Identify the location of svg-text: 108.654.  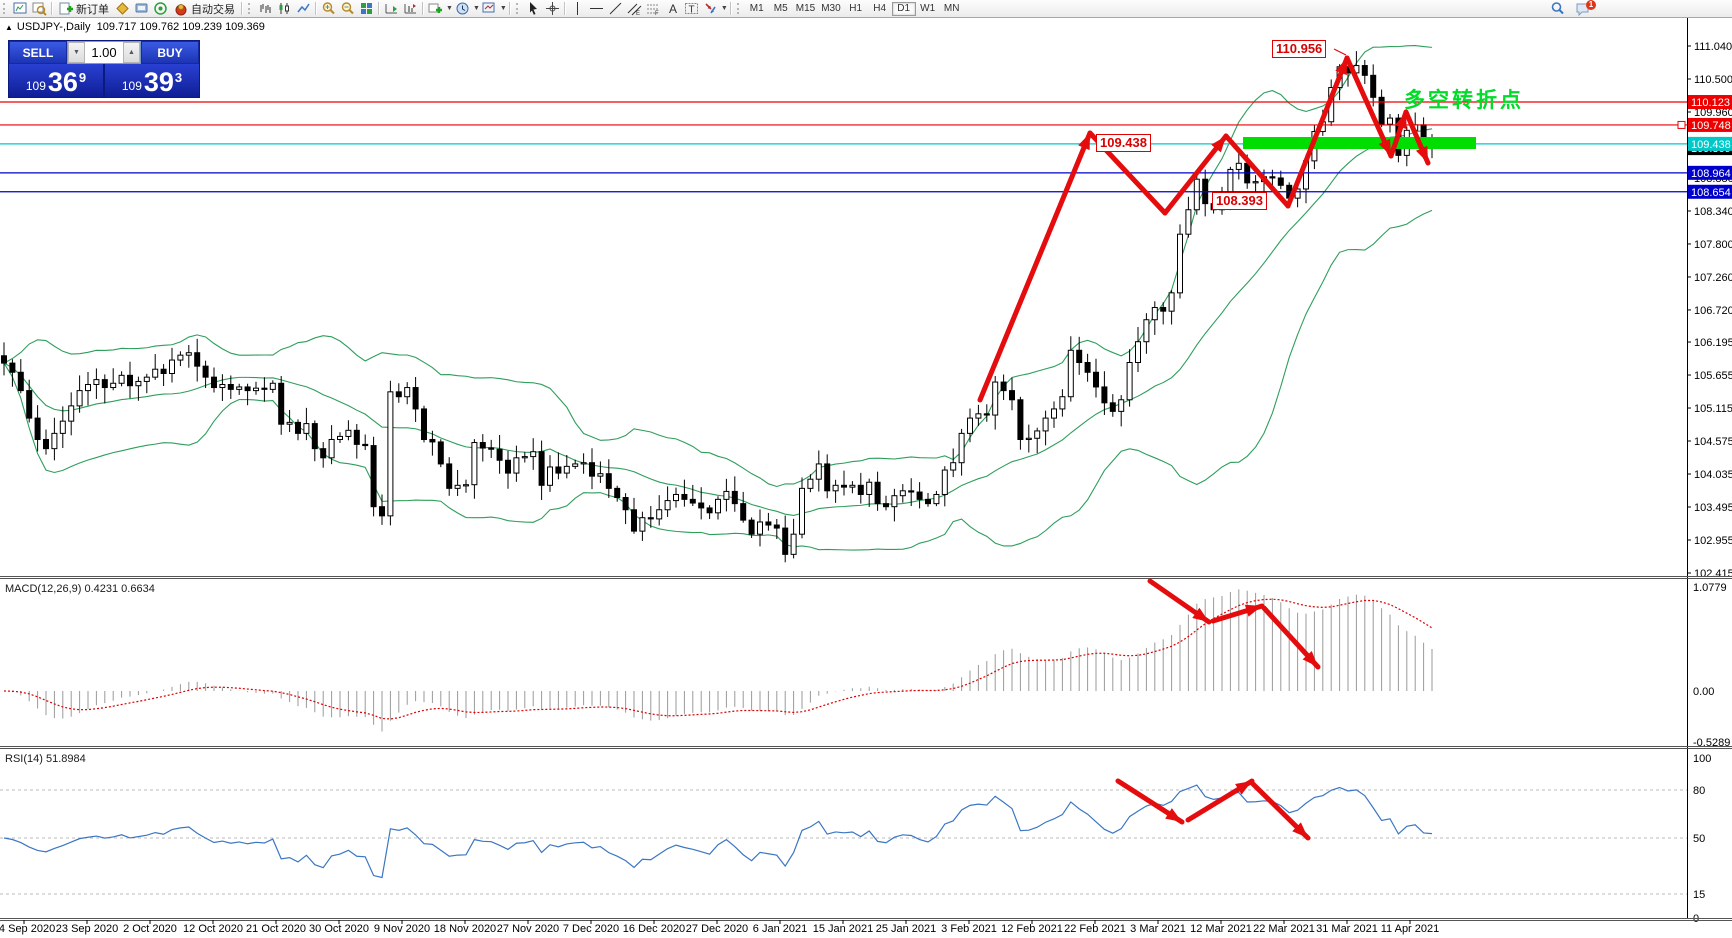
(1711, 193).